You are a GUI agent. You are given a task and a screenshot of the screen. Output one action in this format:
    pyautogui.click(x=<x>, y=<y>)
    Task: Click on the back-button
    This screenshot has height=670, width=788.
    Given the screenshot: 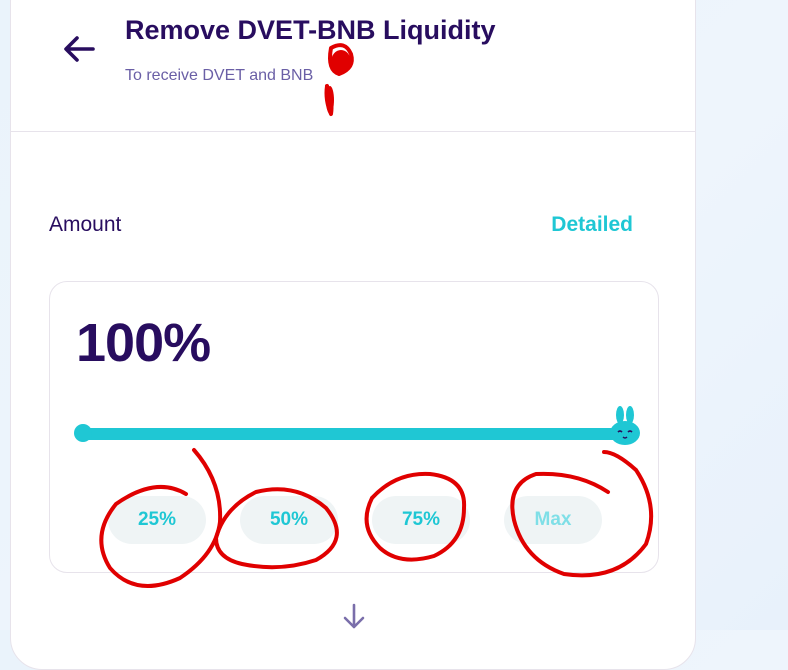 What is the action you would take?
    pyautogui.click(x=79, y=49)
    